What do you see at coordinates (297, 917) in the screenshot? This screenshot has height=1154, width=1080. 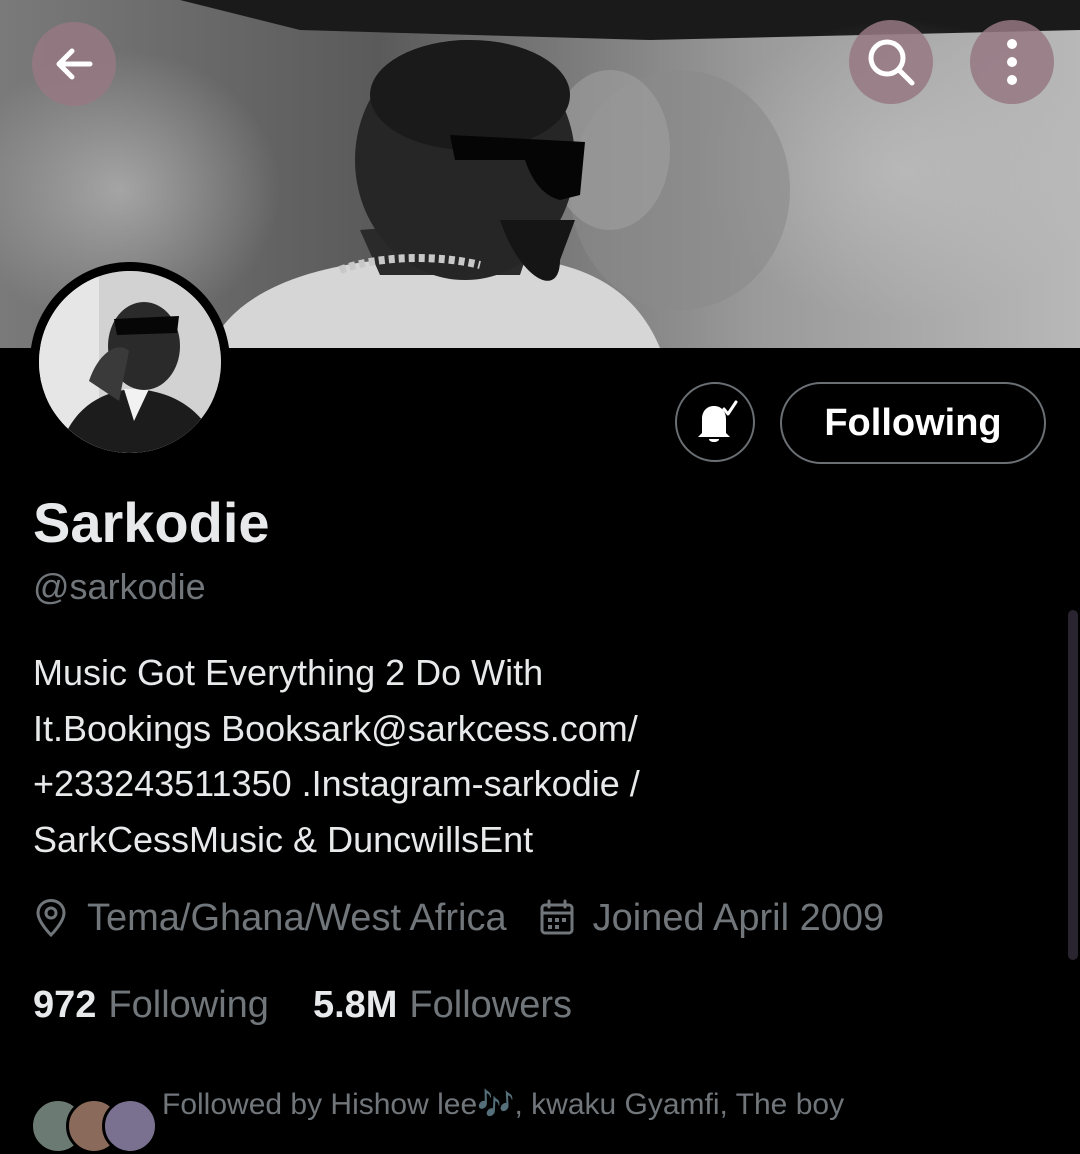 I see `location-text: Tema/Ghana/West Africa` at bounding box center [297, 917].